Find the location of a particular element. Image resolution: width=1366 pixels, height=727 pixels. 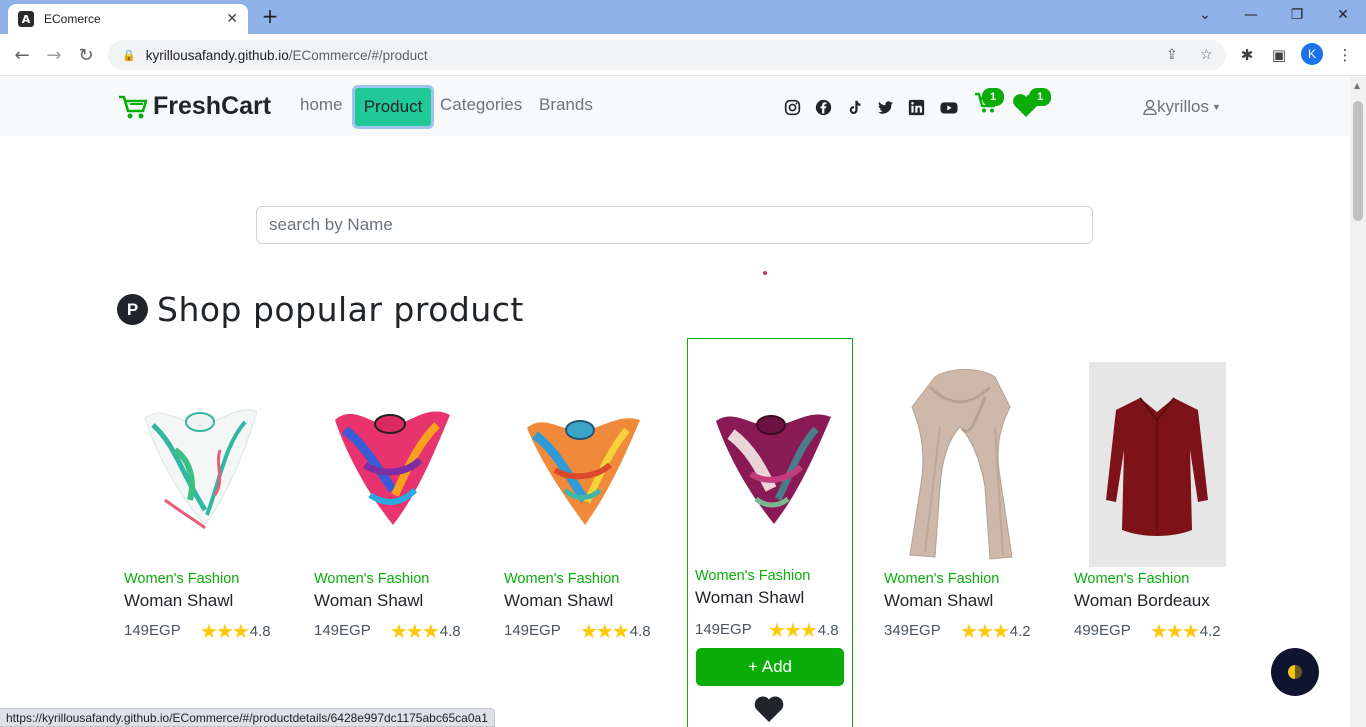

menu-dots-icon: ⋮ is located at coordinates (1345, 55).